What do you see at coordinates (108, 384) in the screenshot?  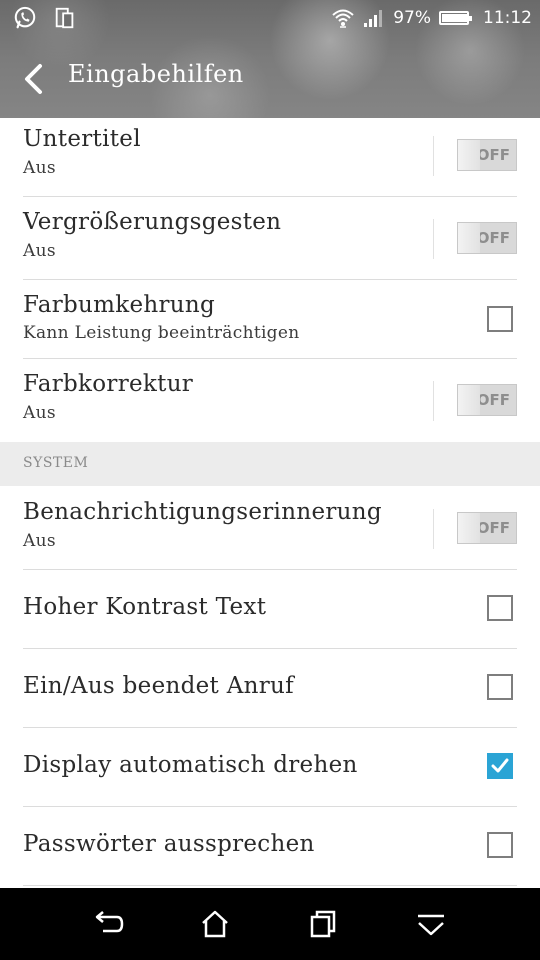 I see `setting-title: Farbkorrektur` at bounding box center [108, 384].